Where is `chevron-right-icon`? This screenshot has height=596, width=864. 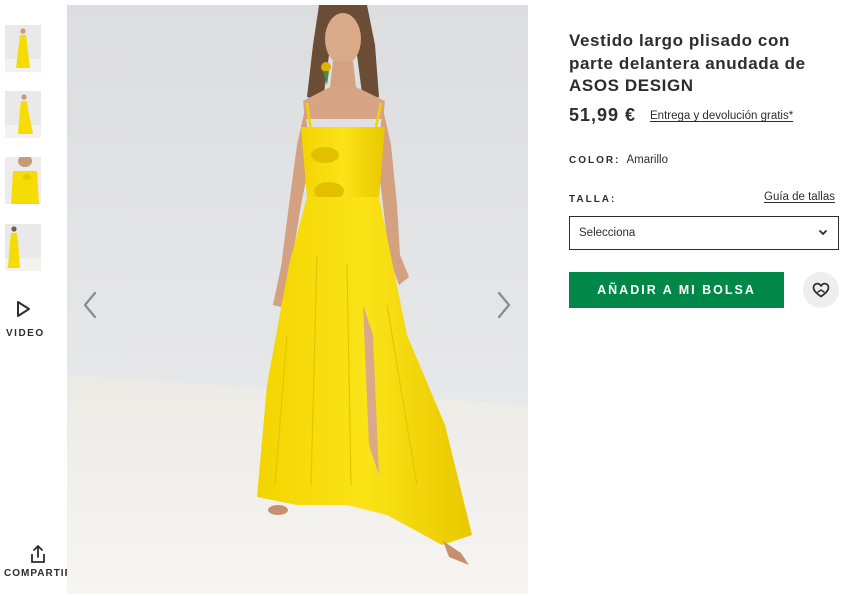 chevron-right-icon is located at coordinates (504, 305).